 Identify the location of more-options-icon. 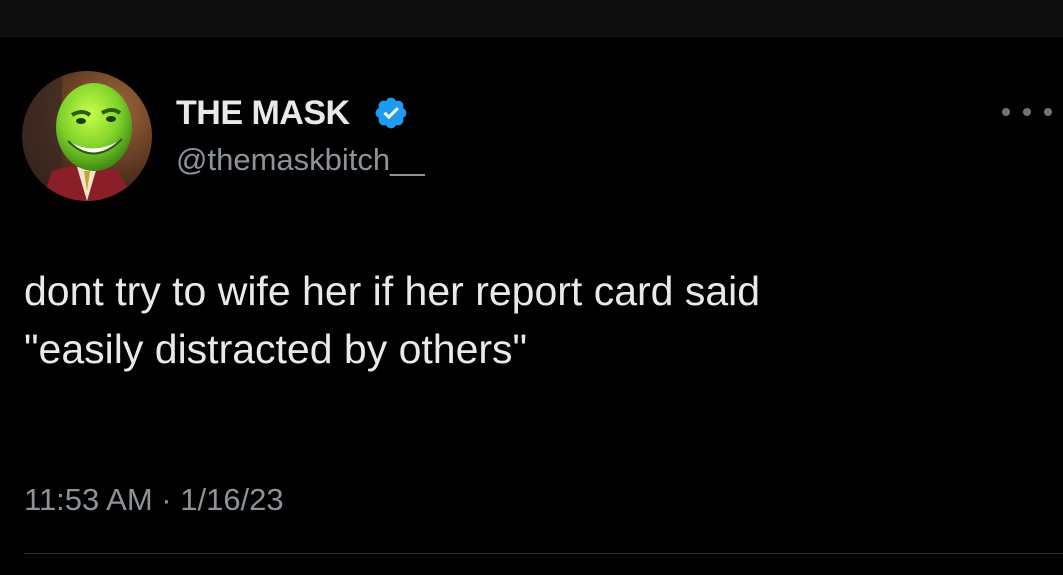
(1027, 112).